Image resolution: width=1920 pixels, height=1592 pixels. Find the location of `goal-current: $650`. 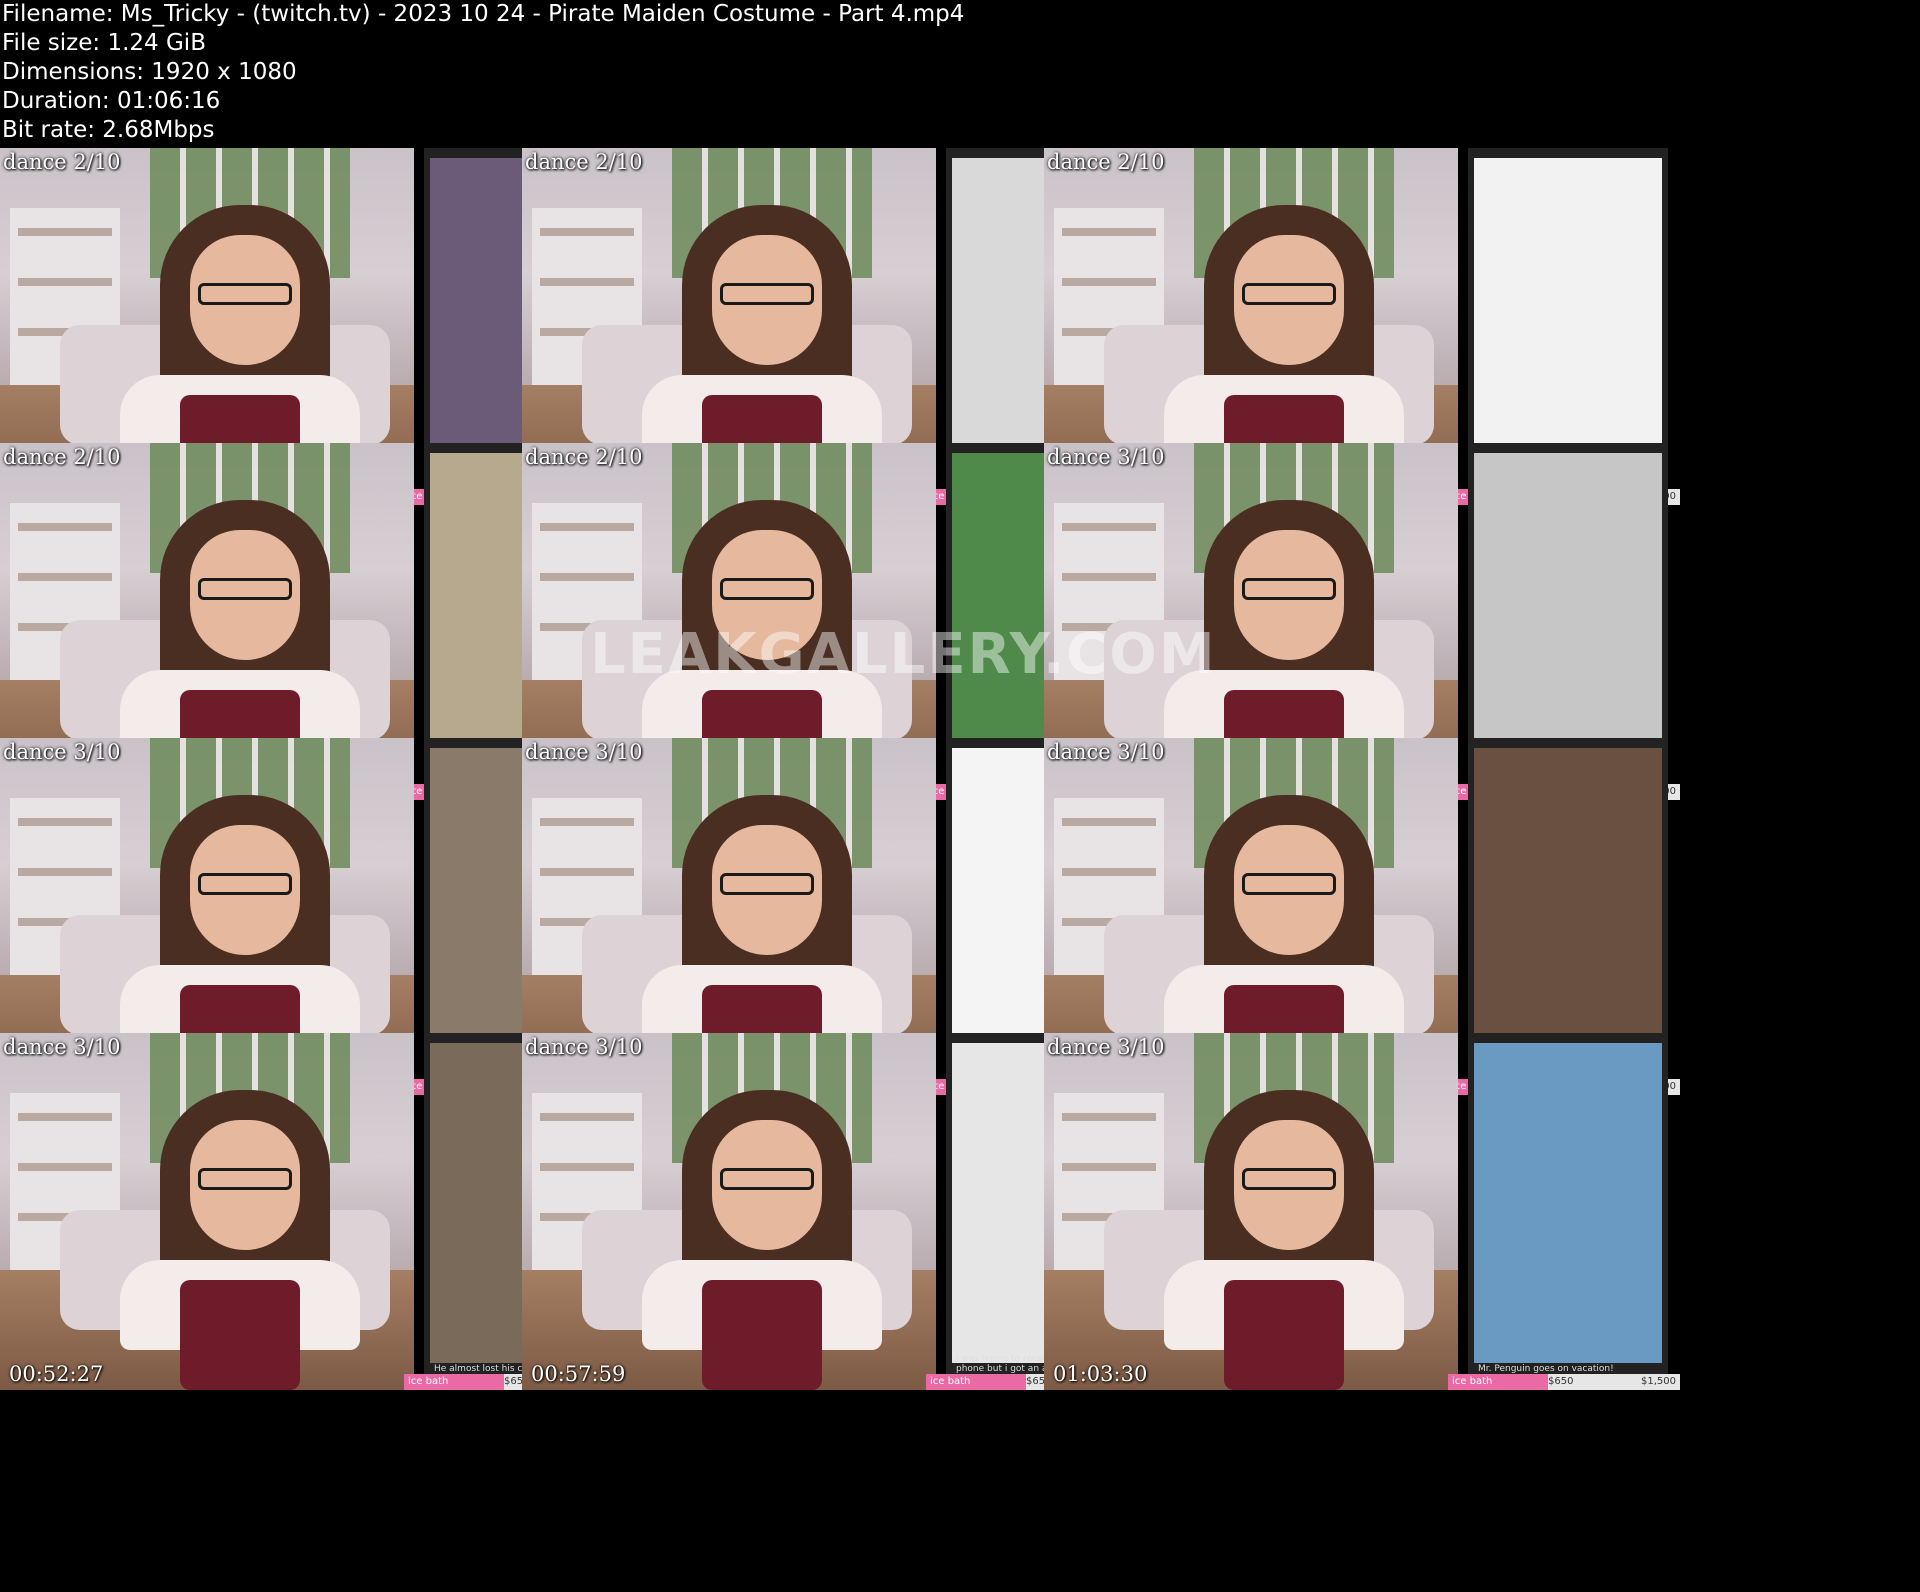

goal-current: $650 is located at coordinates (1561, 1381).